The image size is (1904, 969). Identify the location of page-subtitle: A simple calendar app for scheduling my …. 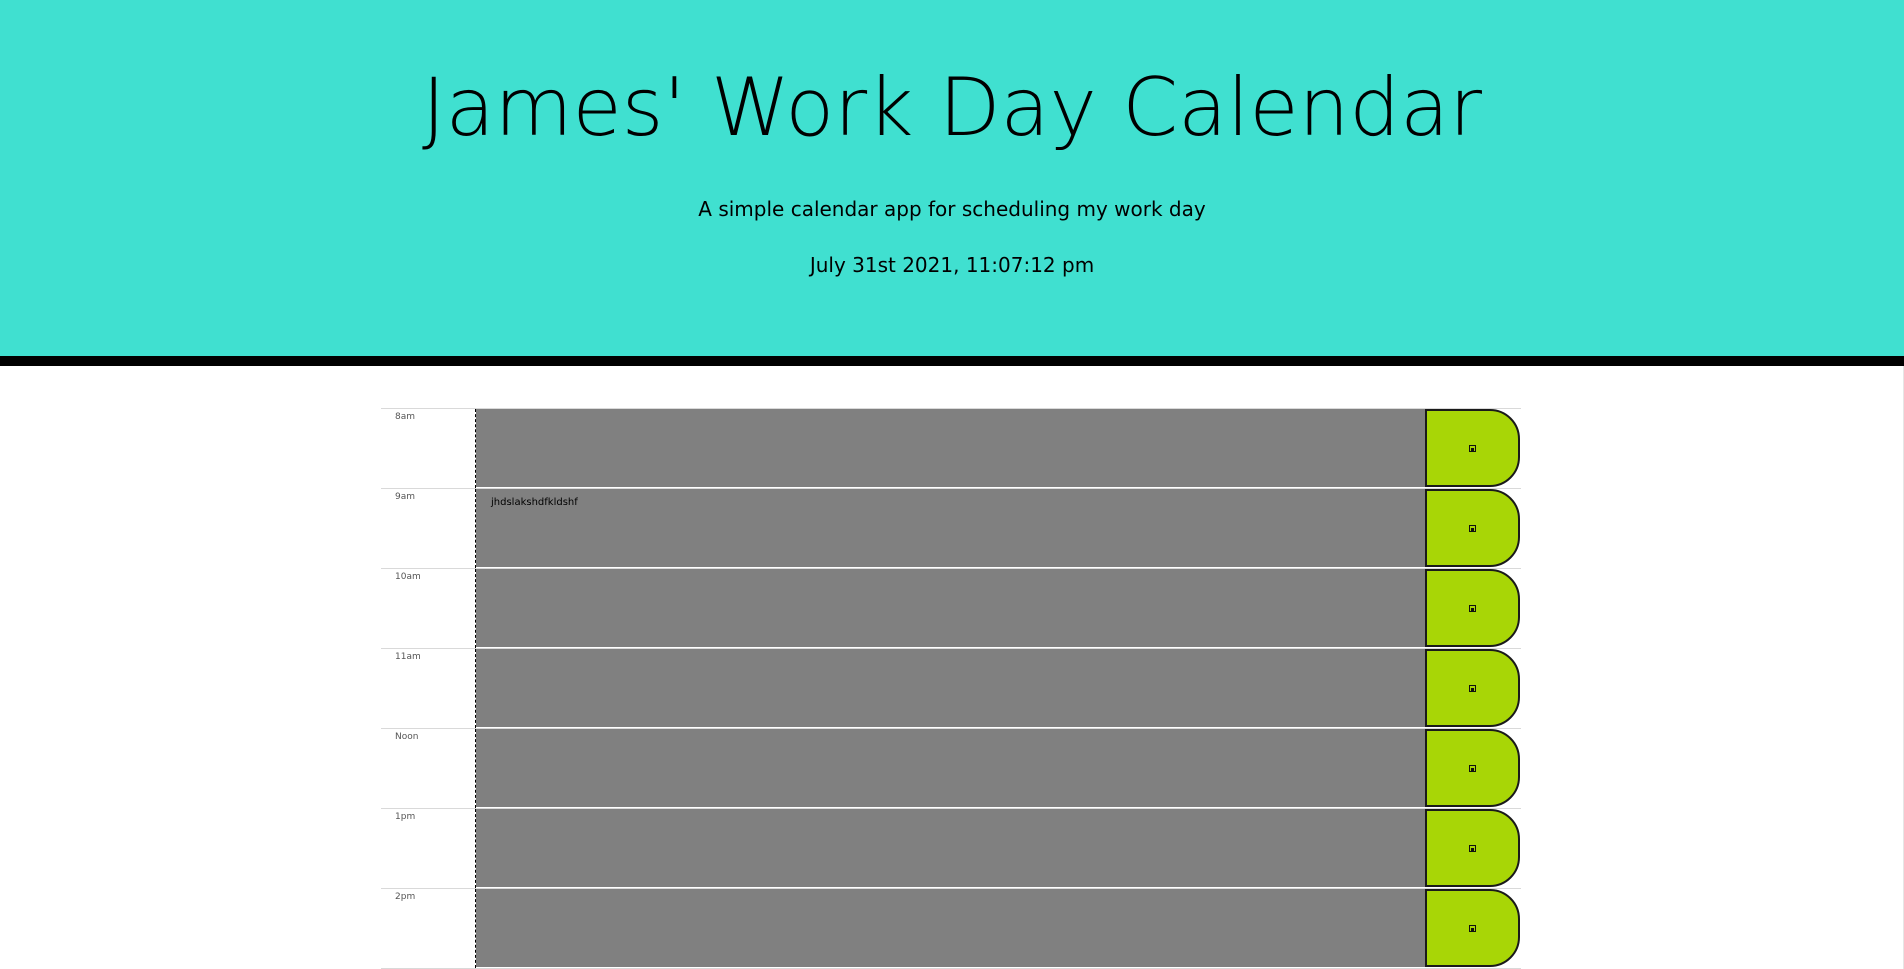
(952, 209).